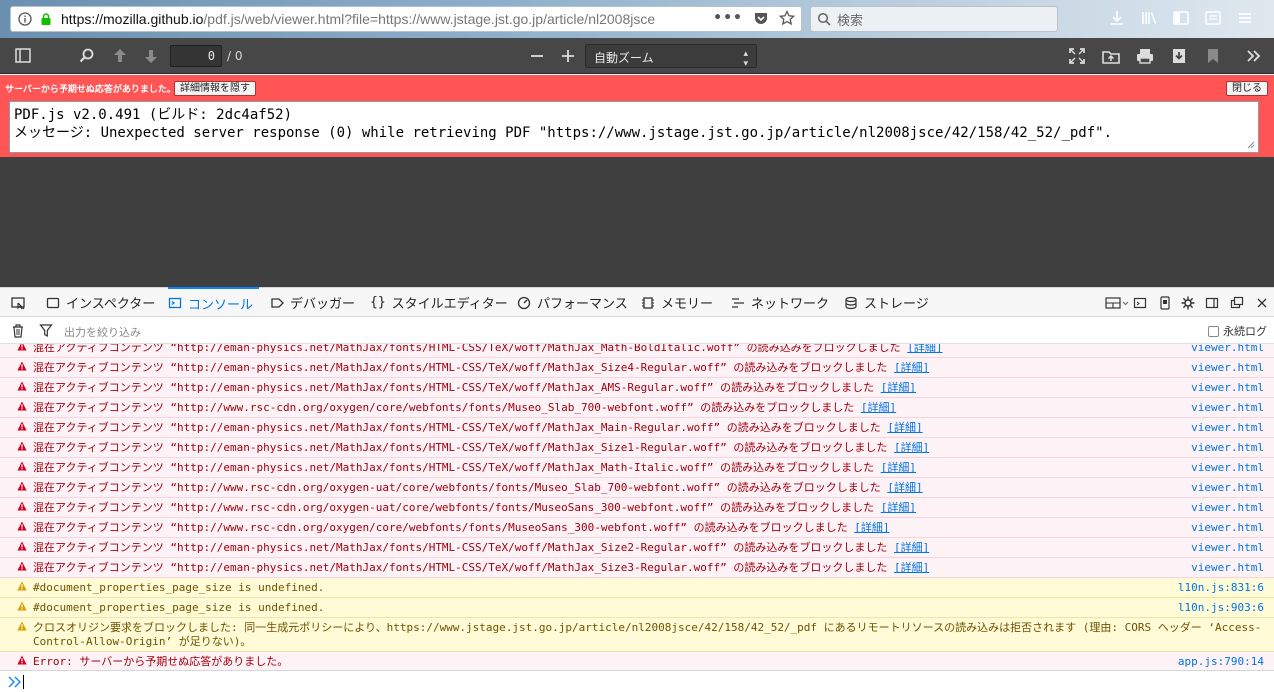 Image resolution: width=1274 pixels, height=692 pixels. Describe the element at coordinates (22, 660) in the screenshot. I see `error-icon` at that location.